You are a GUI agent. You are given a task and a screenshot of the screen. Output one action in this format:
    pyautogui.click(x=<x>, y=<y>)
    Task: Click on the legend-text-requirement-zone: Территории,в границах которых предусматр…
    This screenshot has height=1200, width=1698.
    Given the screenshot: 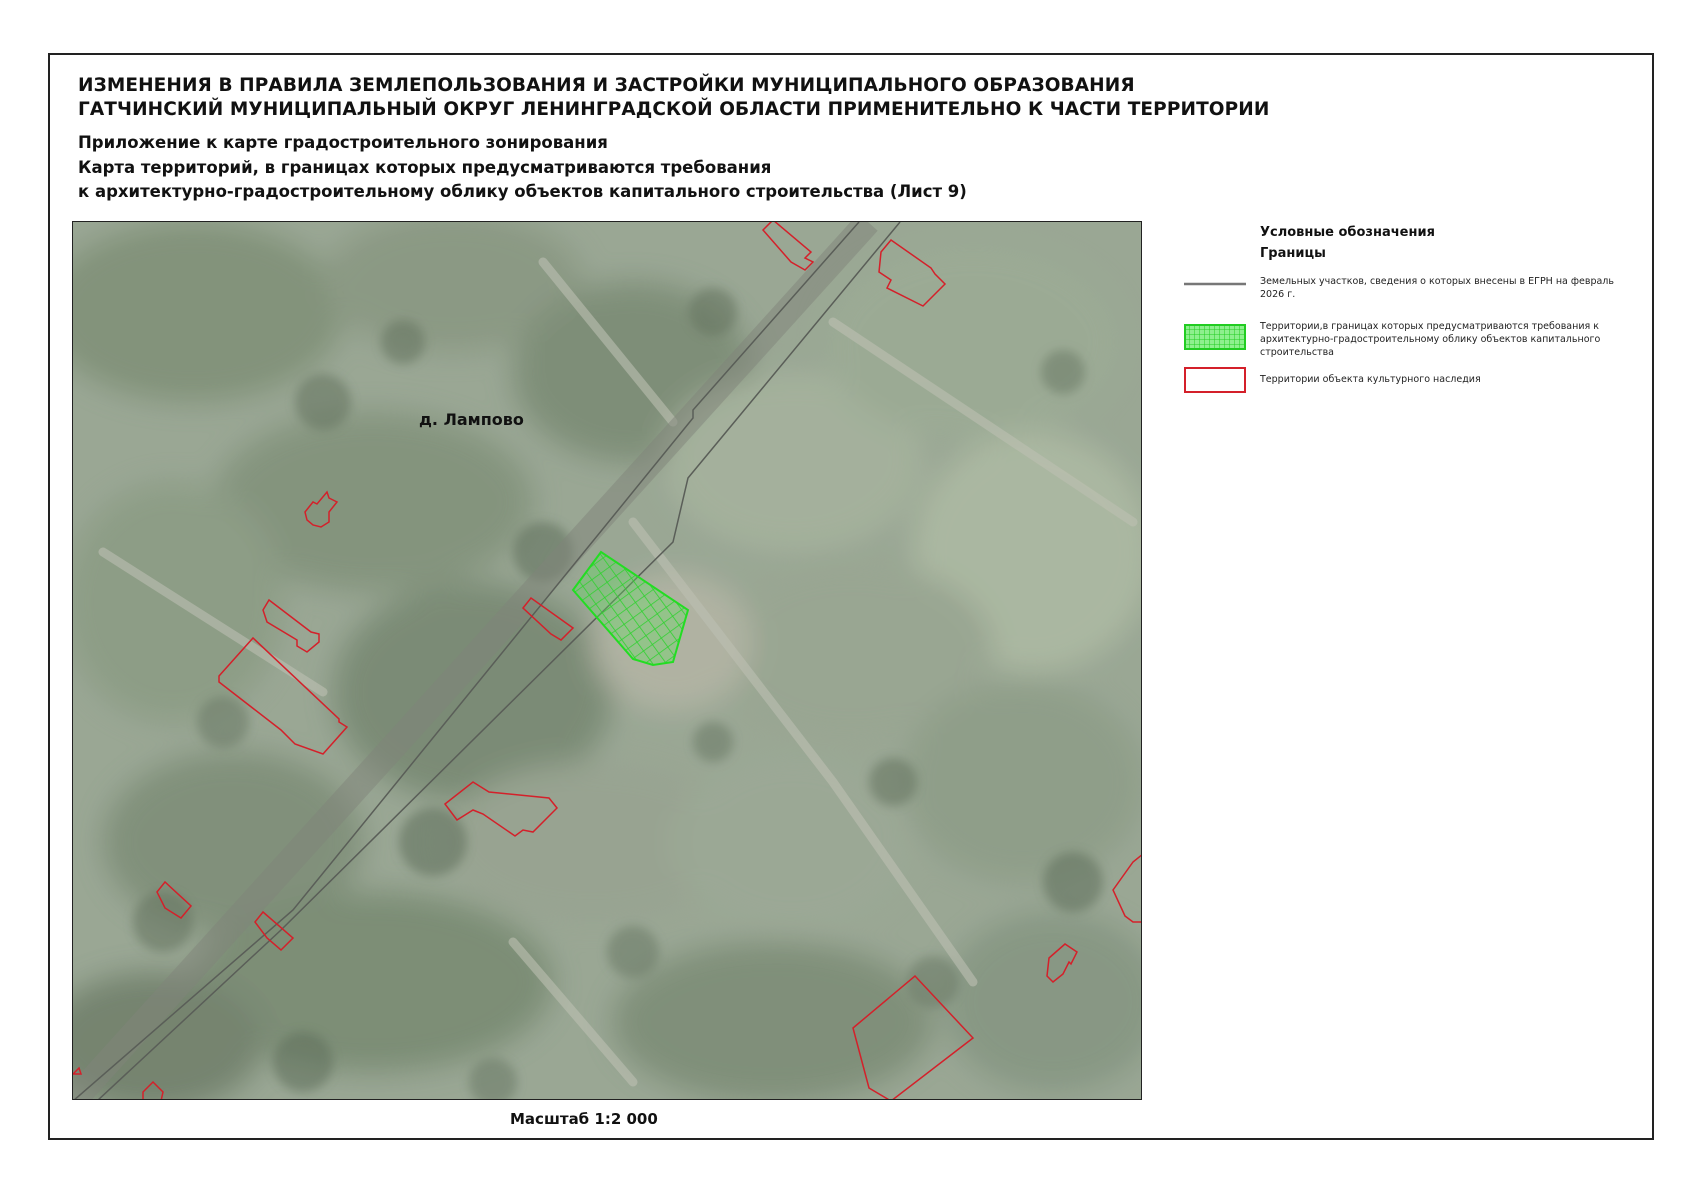 What is the action you would take?
    pyautogui.click(x=1430, y=339)
    